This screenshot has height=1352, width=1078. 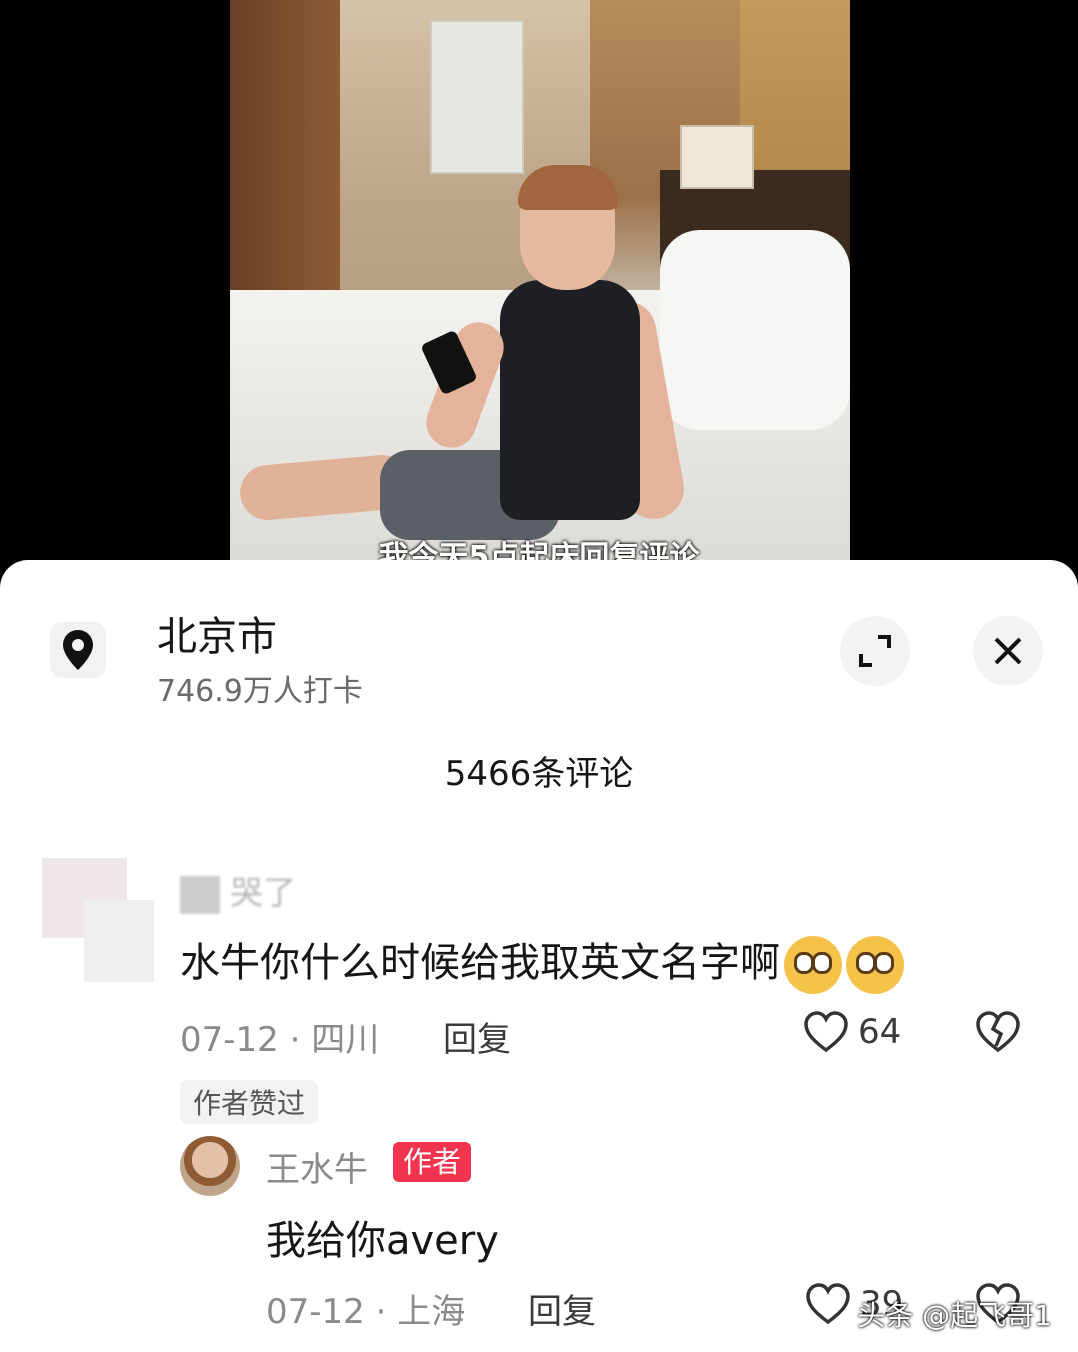 I want to click on avatar, so click(x=210, y=1166).